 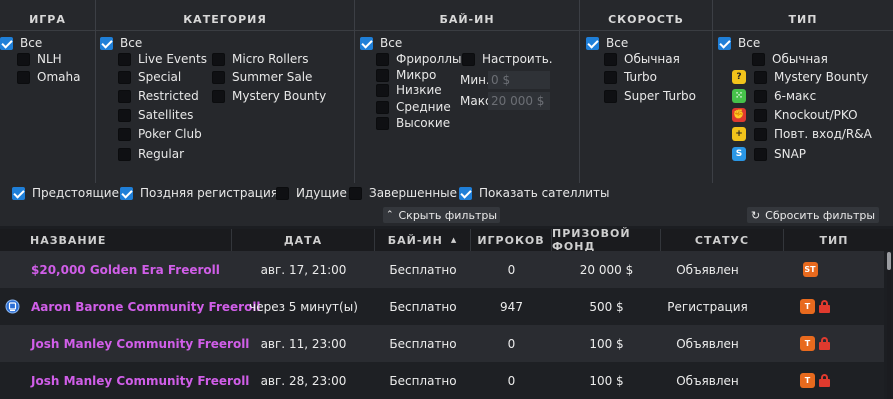 What do you see at coordinates (403, 193) in the screenshot?
I see `status-option-finished: Завершенные` at bounding box center [403, 193].